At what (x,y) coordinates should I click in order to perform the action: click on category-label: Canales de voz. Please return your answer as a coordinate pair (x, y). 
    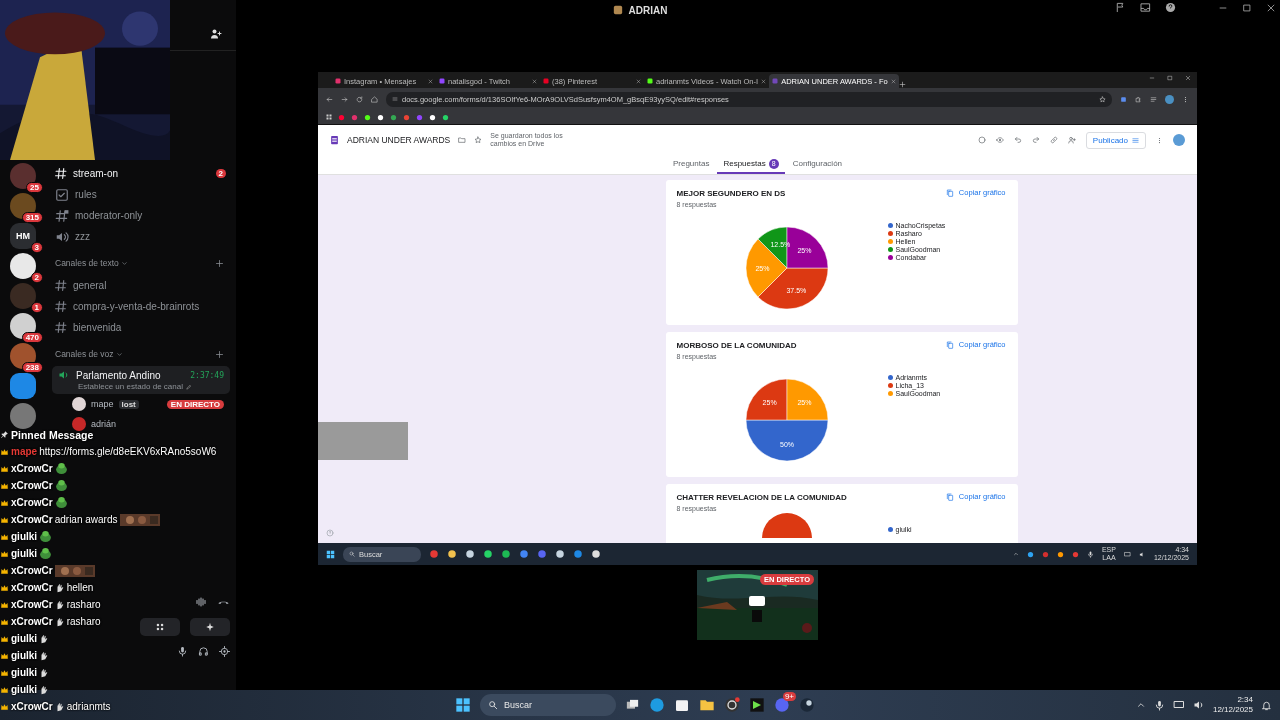
    Looking at the image, I should click on (84, 354).